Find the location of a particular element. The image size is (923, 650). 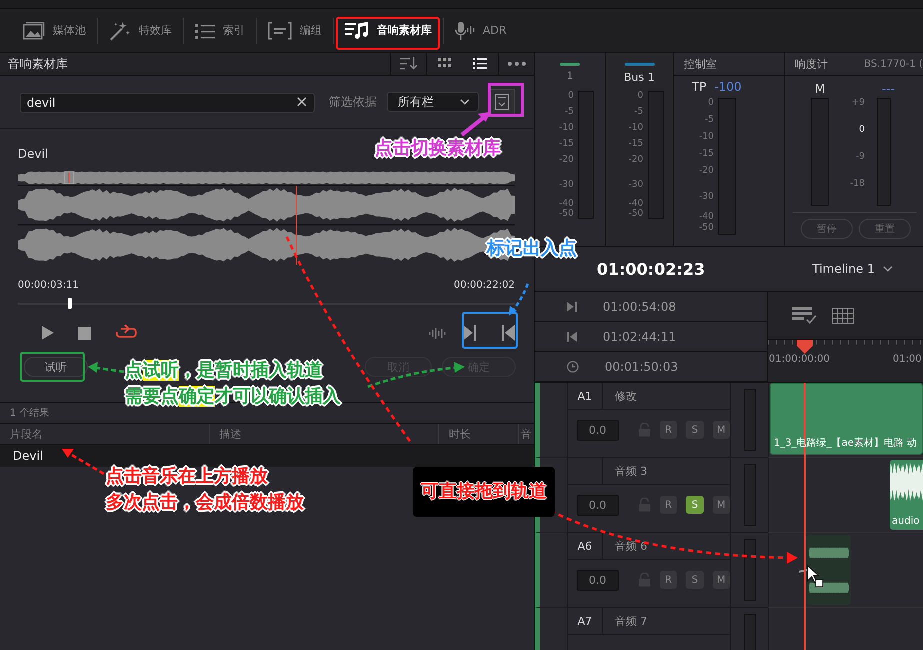

ruler-label: 01:00 is located at coordinates (907, 359).